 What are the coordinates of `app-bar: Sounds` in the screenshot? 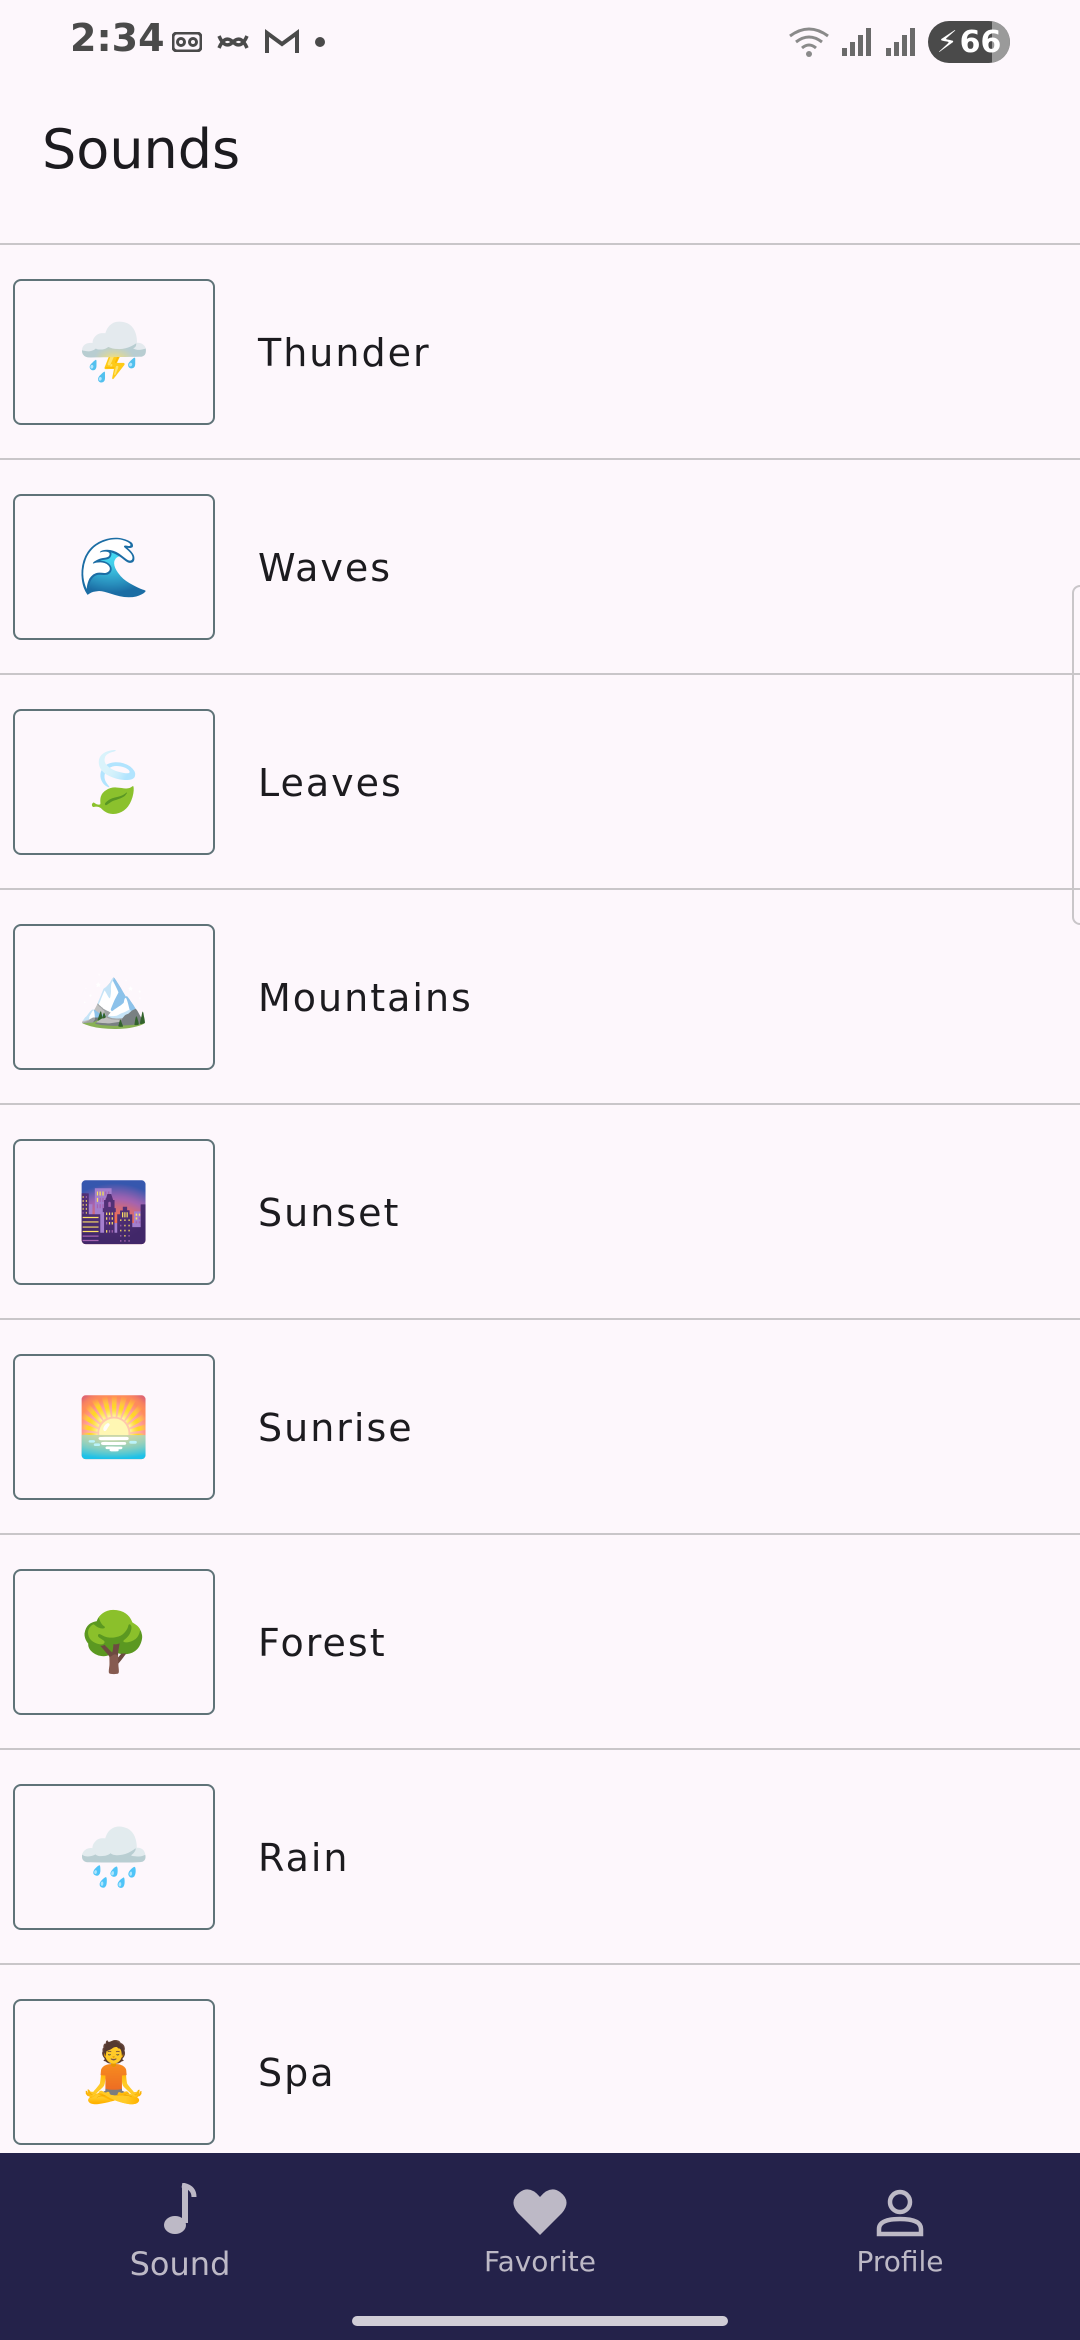 It's located at (540, 164).